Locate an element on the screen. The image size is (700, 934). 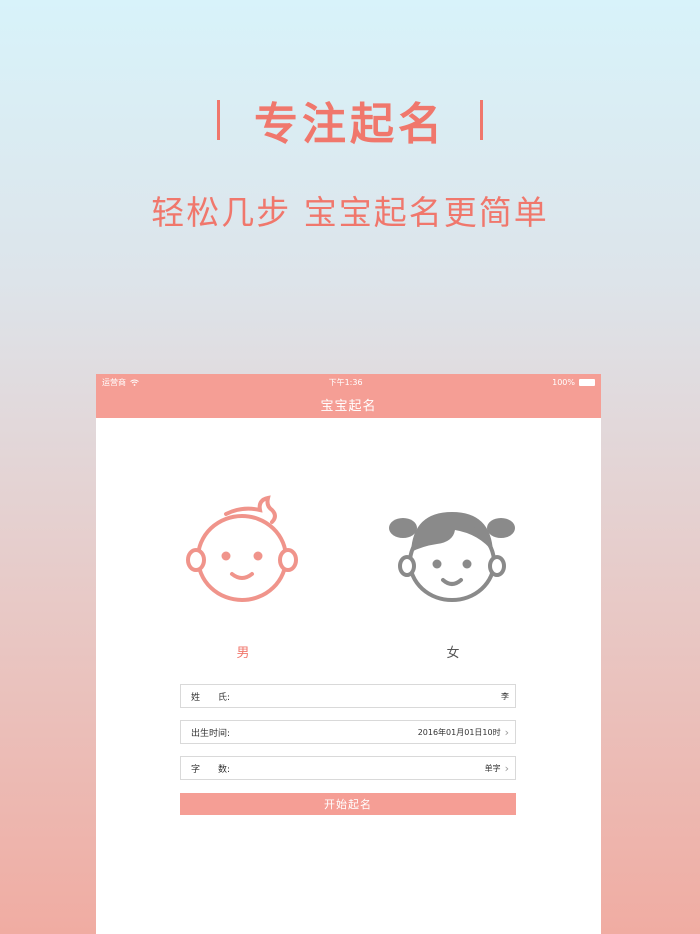
headline-divider-left is located at coordinates (218, 120).